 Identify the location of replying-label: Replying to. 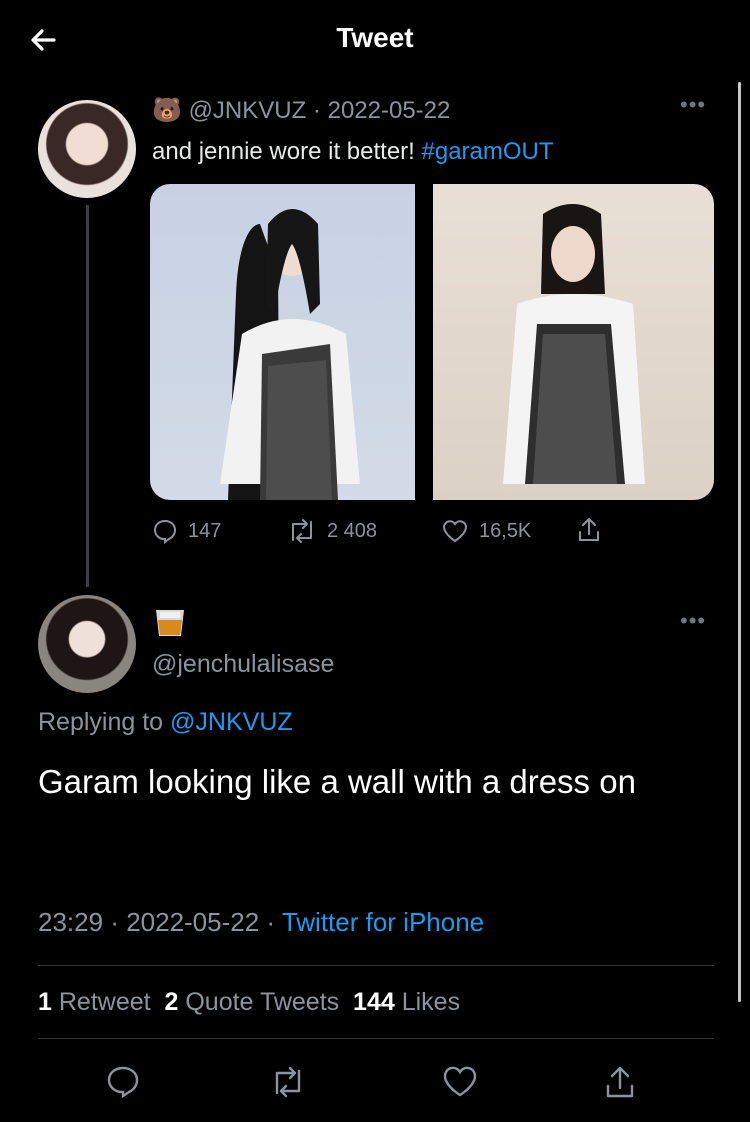
(104, 722).